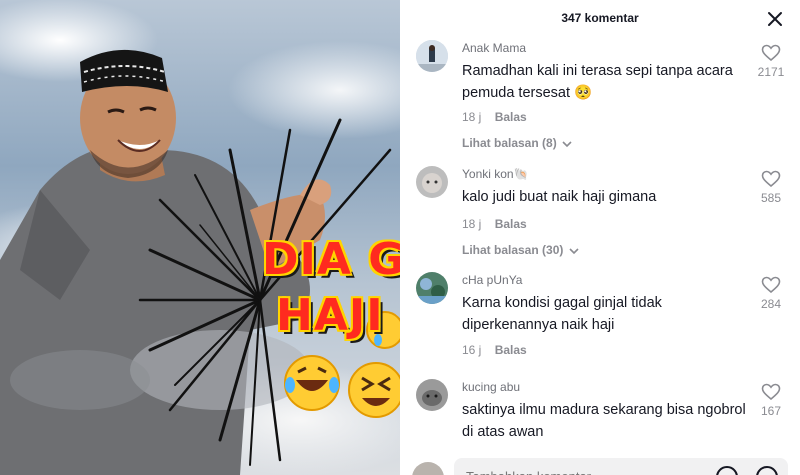 The image size is (800, 475). Describe the element at coordinates (509, 143) in the screenshot. I see `view-replies-label: Lihat balasan (8)` at that location.